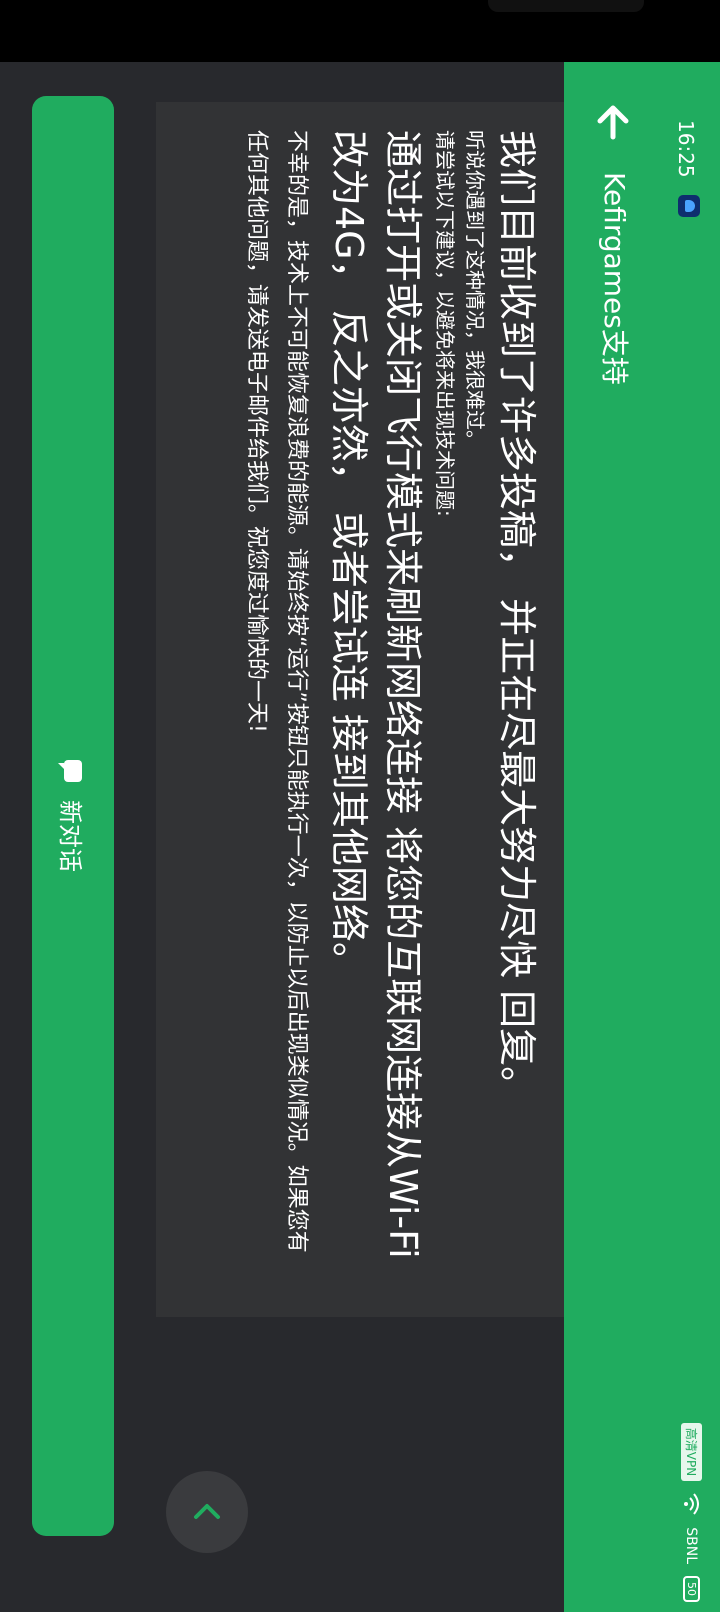  Describe the element at coordinates (517, 617) in the screenshot. I see `message-heading: 我们目前收到了许多投稿， 并正在尽最大努力尽快 回复。` at that location.